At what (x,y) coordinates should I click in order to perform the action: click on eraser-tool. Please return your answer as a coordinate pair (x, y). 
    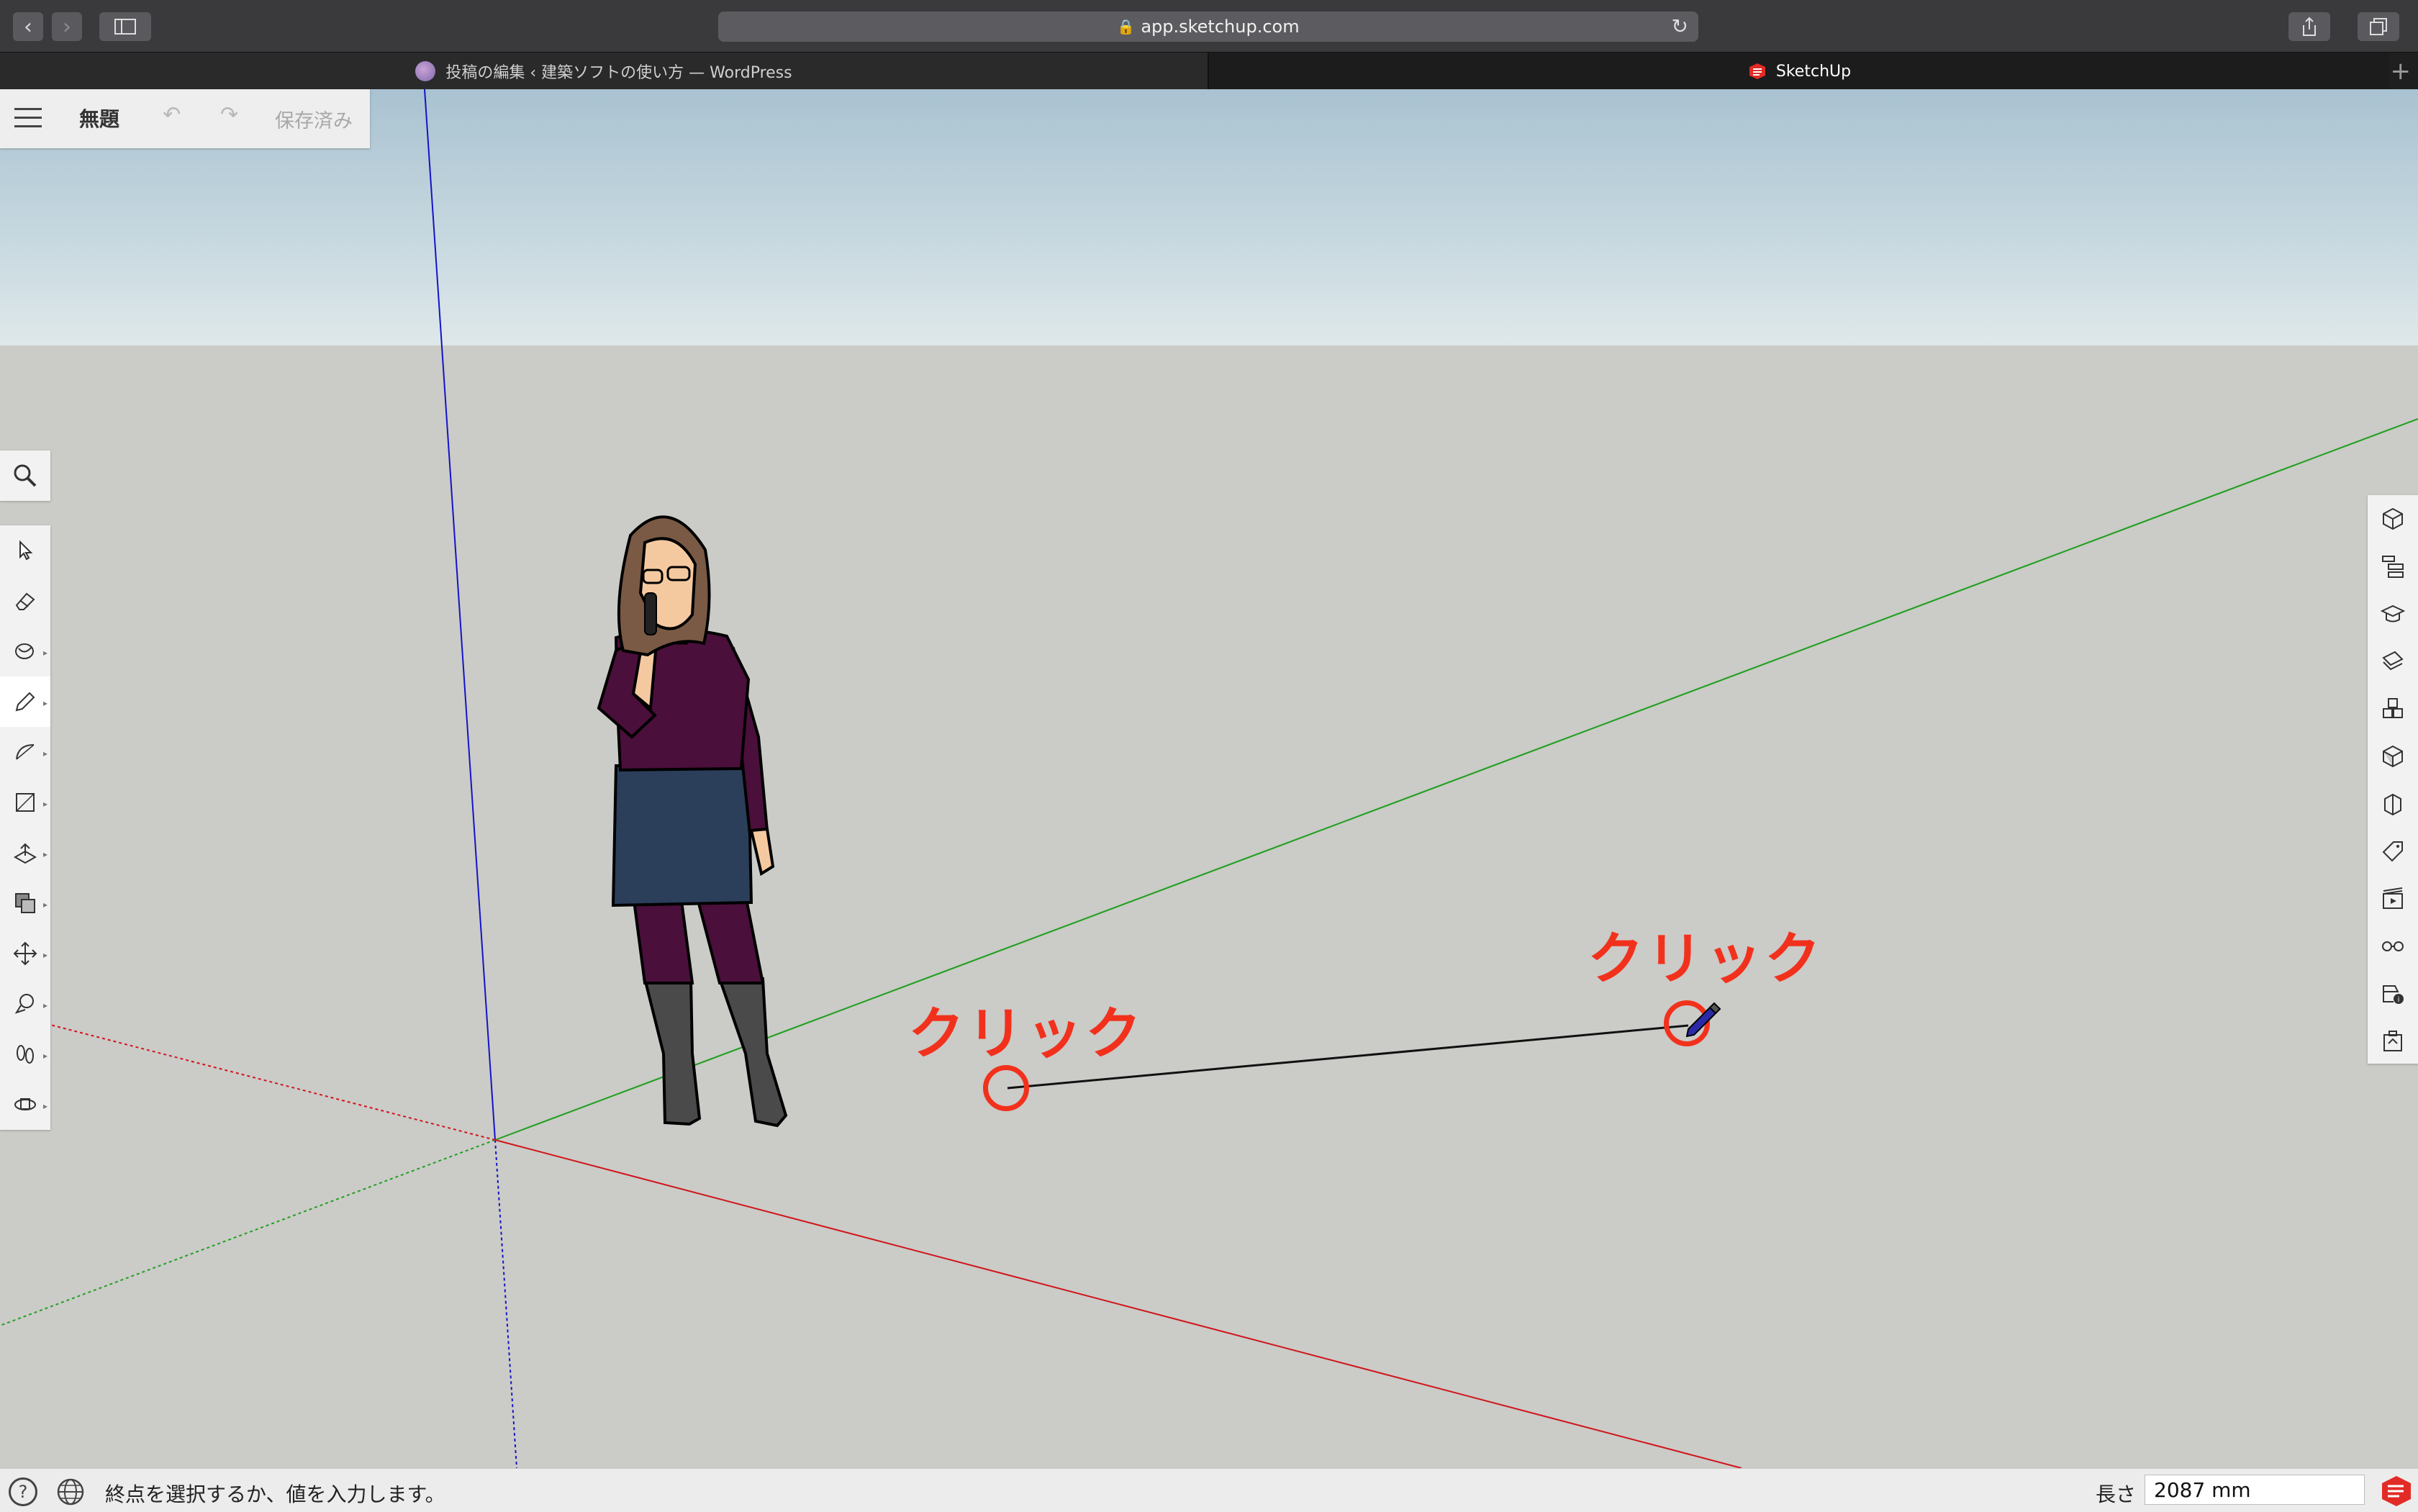
    Looking at the image, I should click on (25, 601).